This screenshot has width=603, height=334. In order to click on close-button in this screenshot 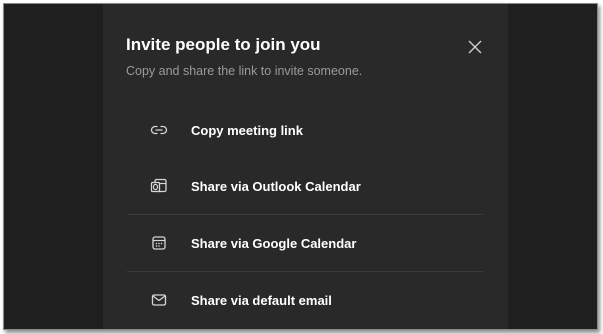, I will do `click(475, 47)`.